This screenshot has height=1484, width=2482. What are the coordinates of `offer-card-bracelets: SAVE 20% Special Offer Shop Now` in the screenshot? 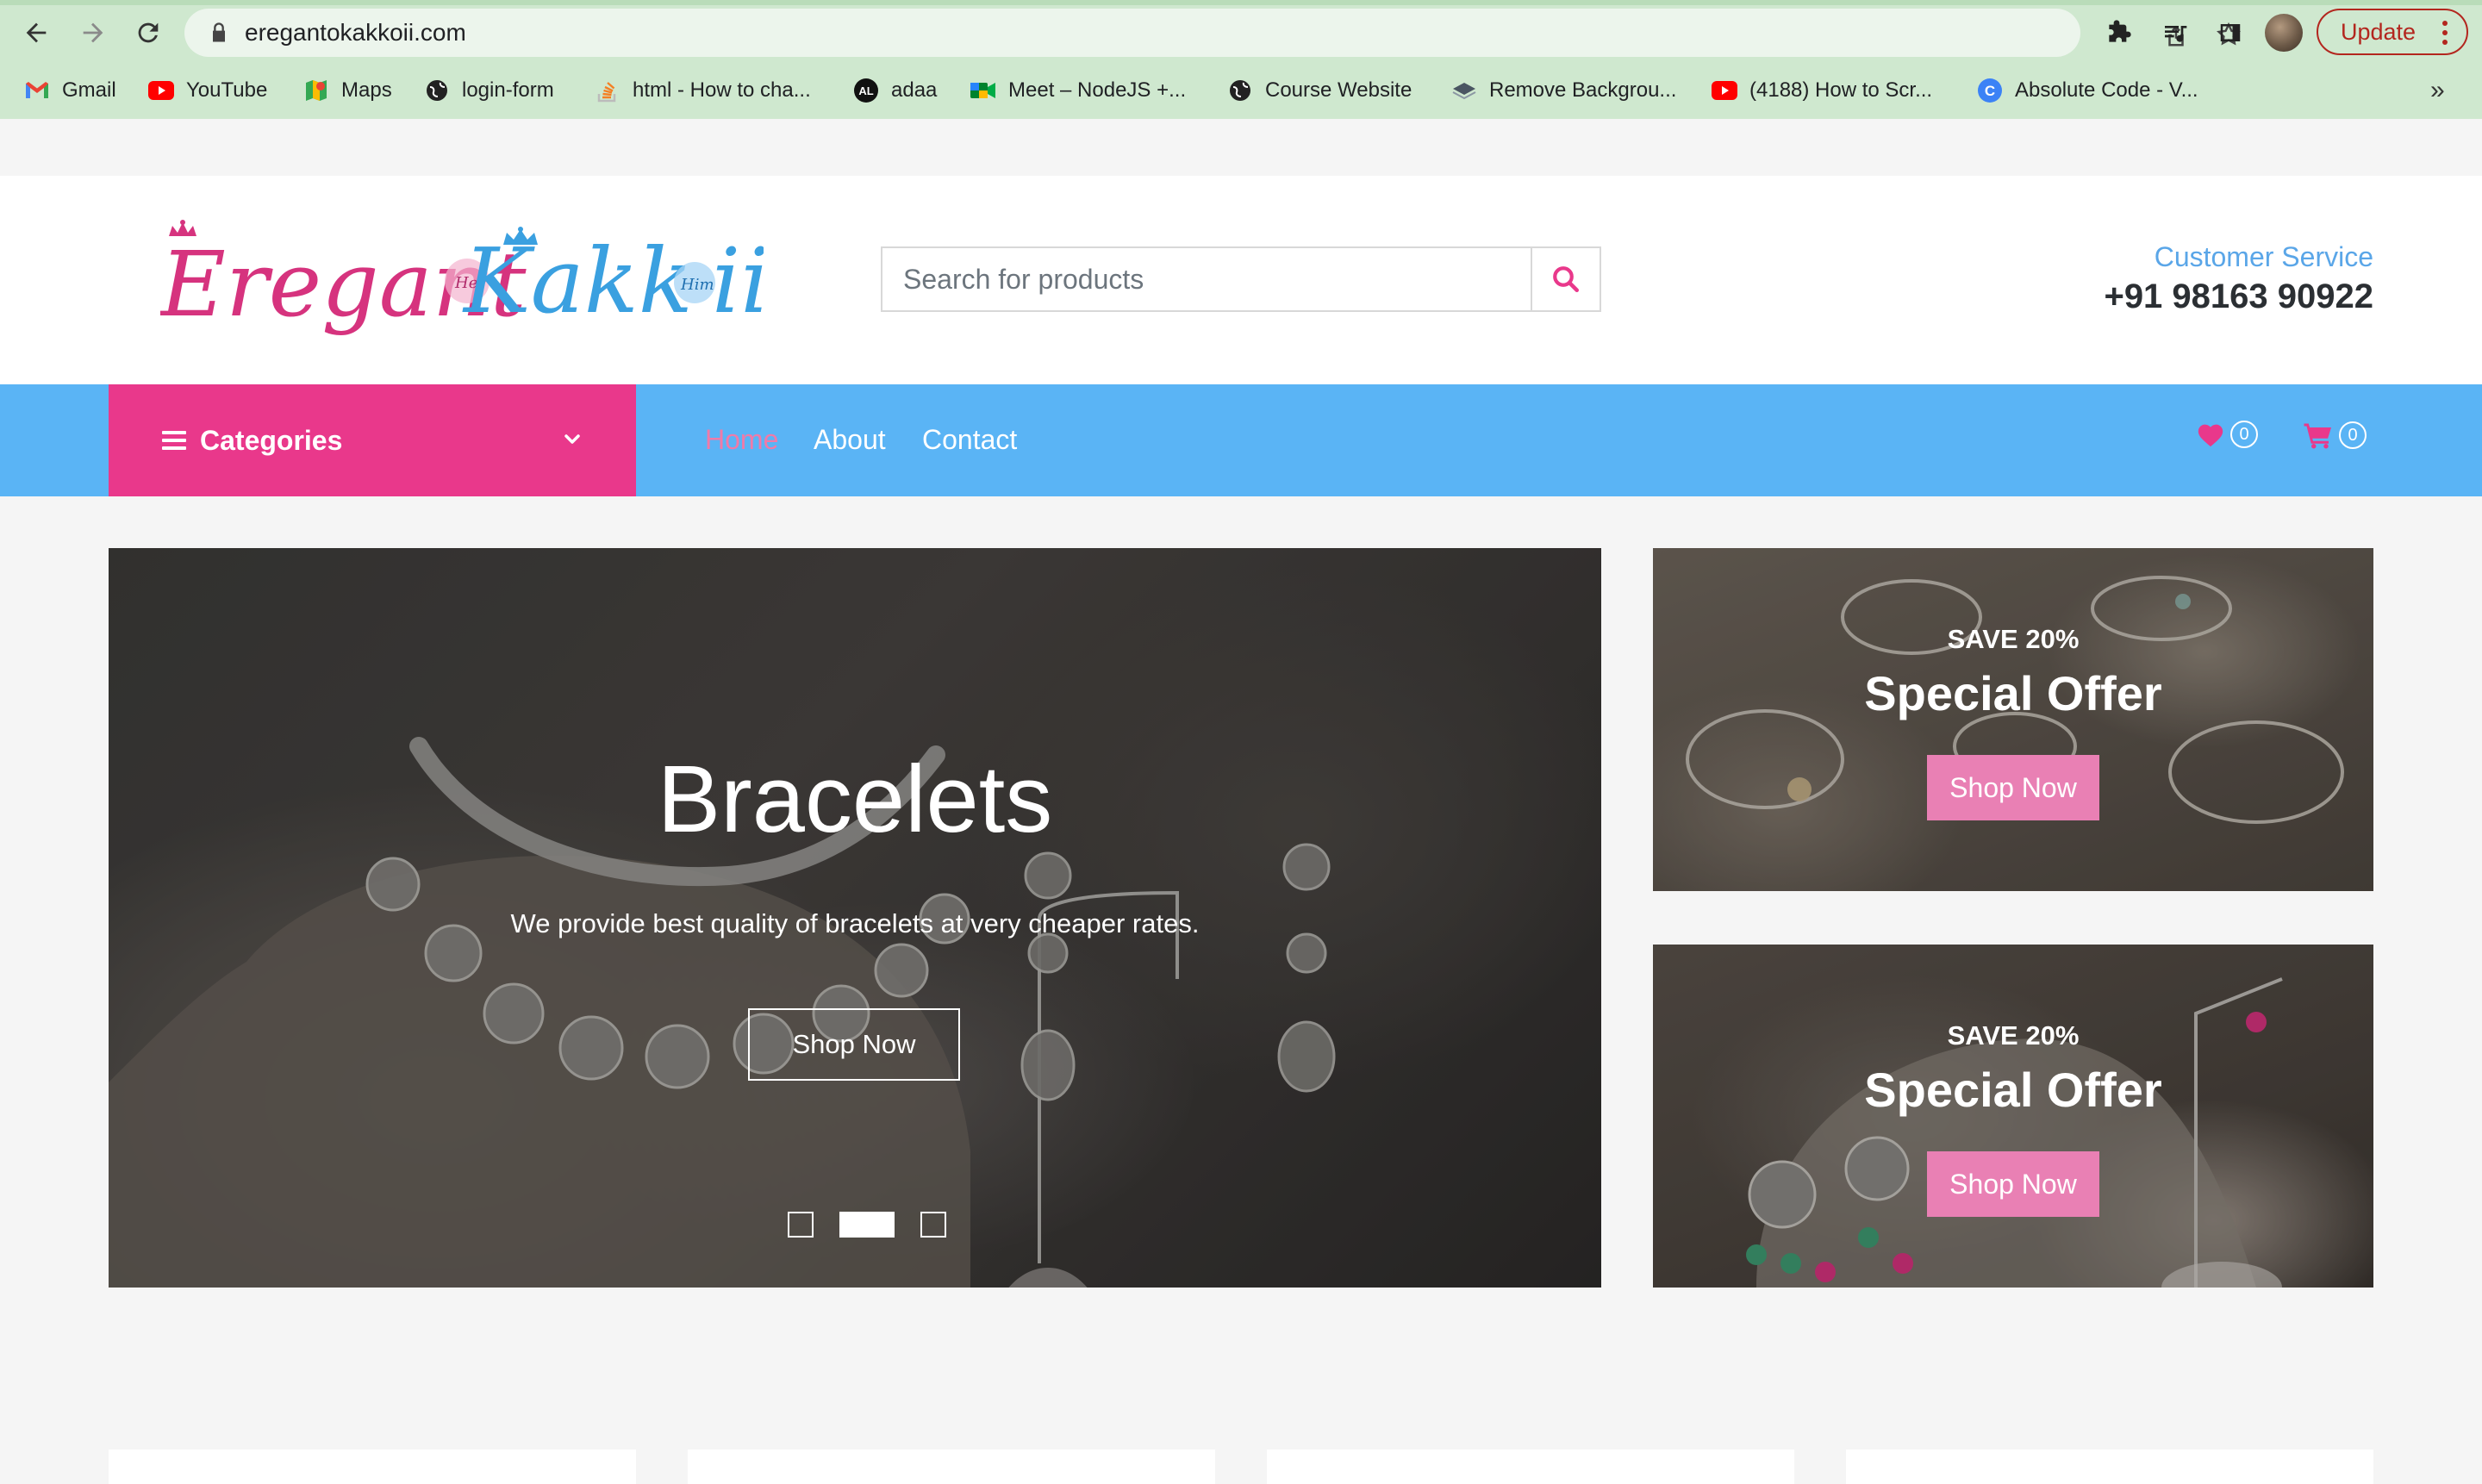 It's located at (2013, 720).